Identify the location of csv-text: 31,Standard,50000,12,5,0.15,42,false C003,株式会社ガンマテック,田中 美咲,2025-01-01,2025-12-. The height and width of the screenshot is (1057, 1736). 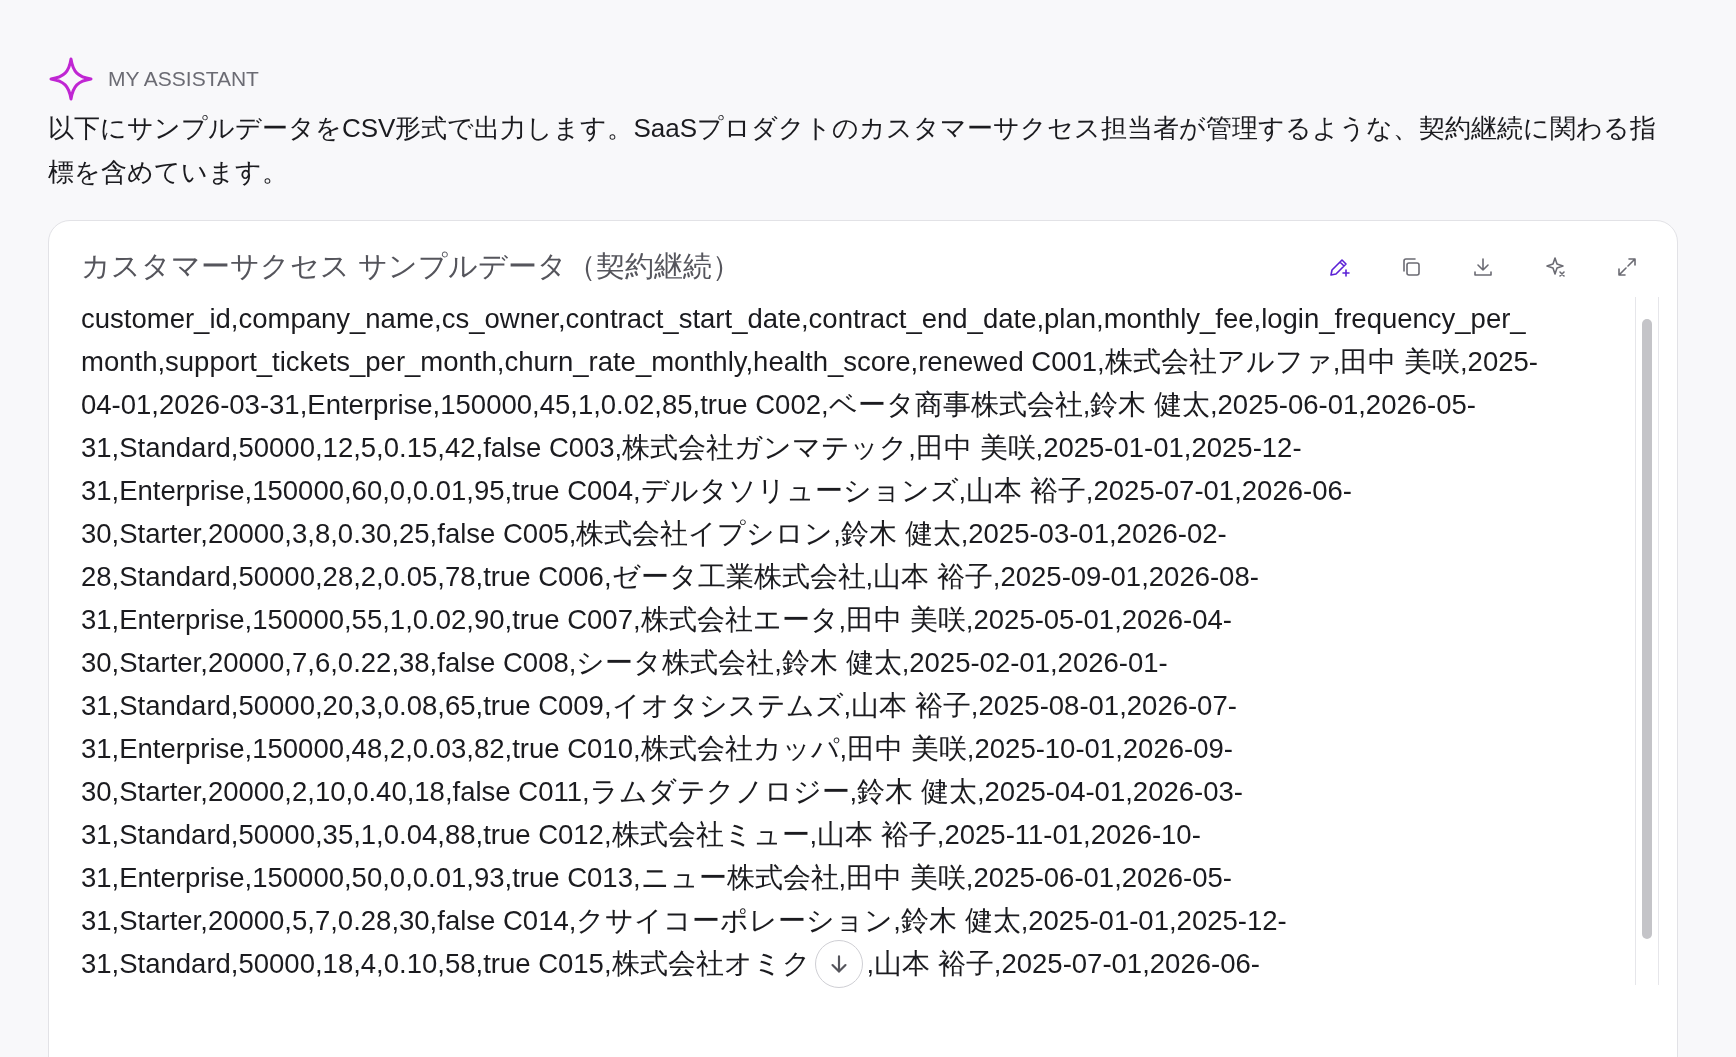
(691, 448).